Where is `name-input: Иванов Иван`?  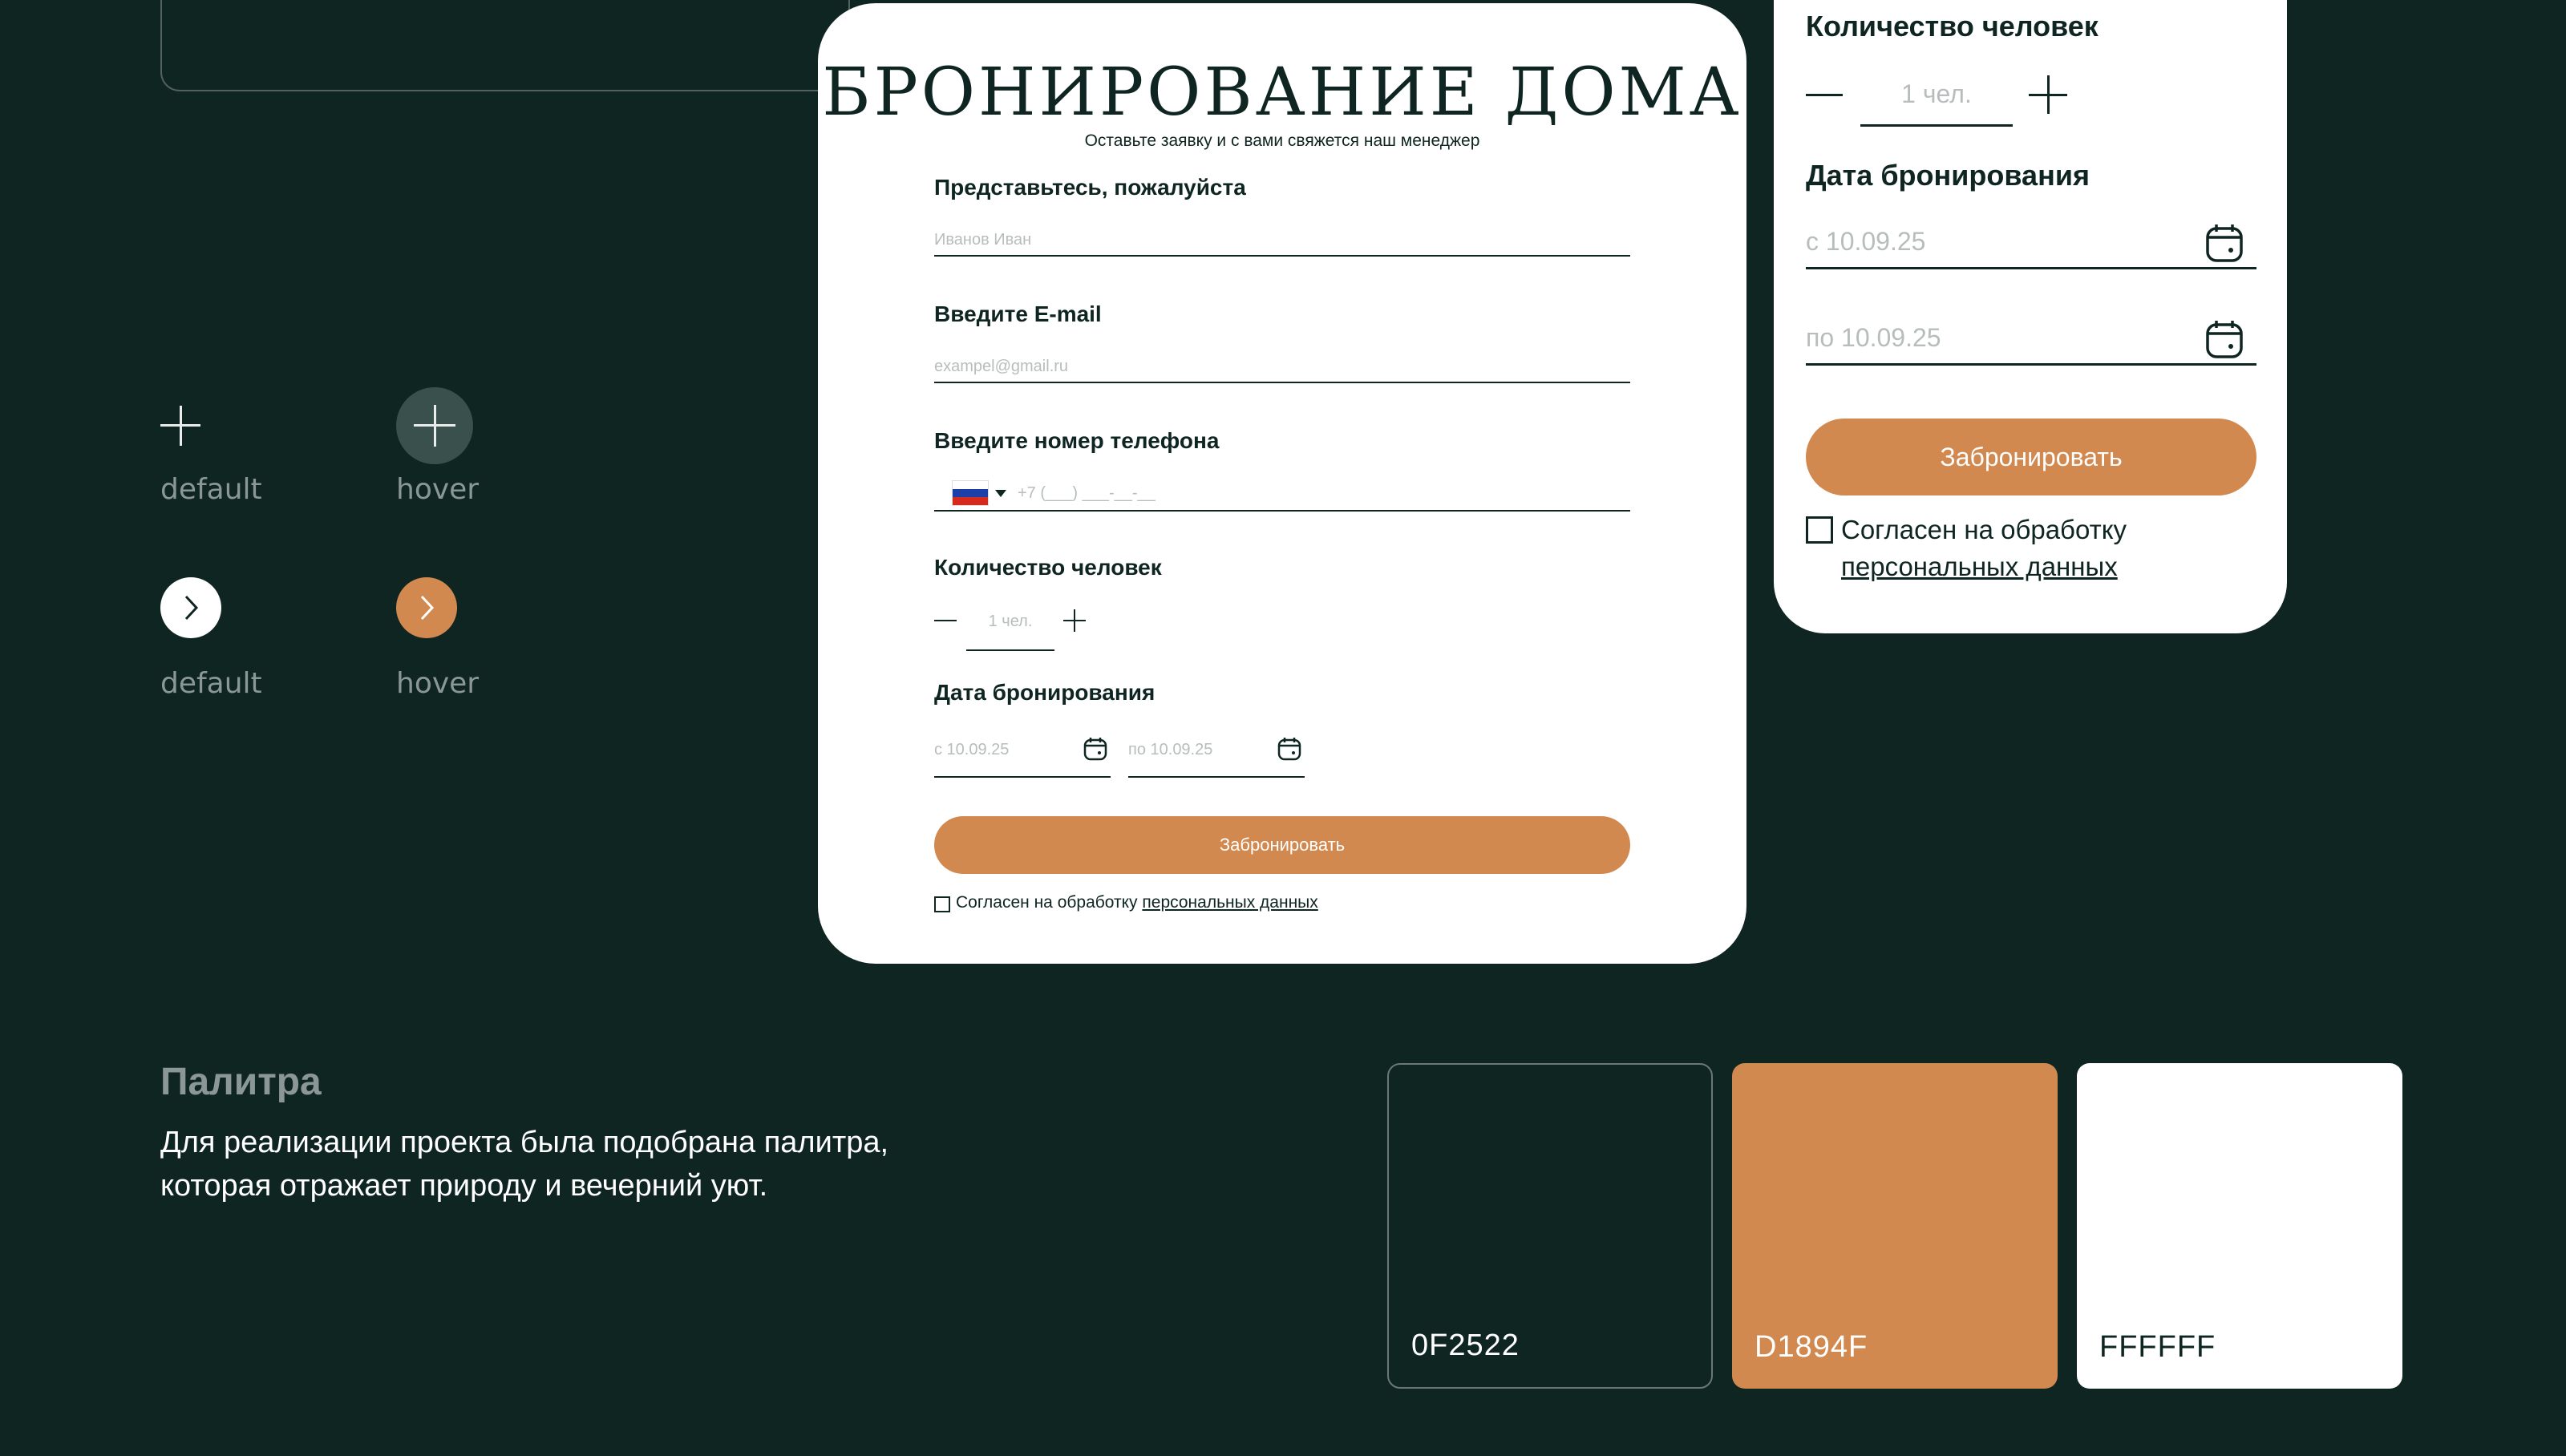 name-input: Иванов Иван is located at coordinates (1282, 240).